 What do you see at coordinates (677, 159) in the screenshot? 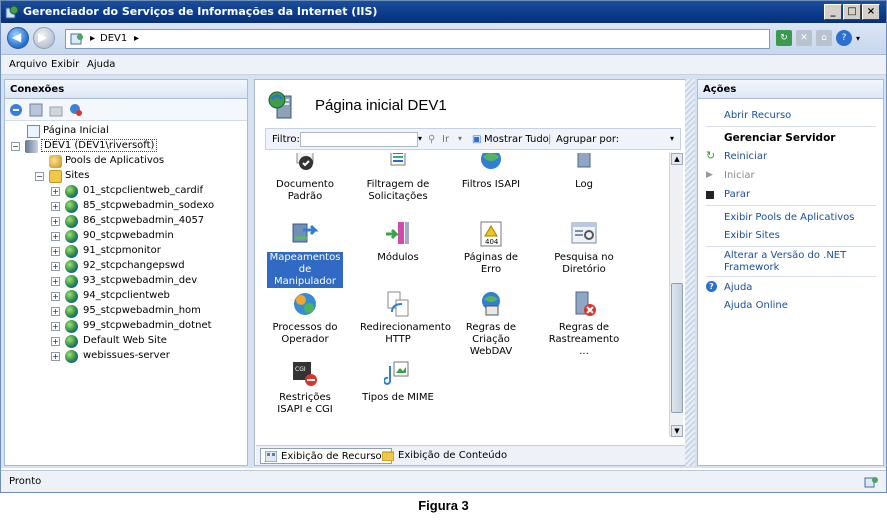
I see `scroll-up-icon: ▲` at bounding box center [677, 159].